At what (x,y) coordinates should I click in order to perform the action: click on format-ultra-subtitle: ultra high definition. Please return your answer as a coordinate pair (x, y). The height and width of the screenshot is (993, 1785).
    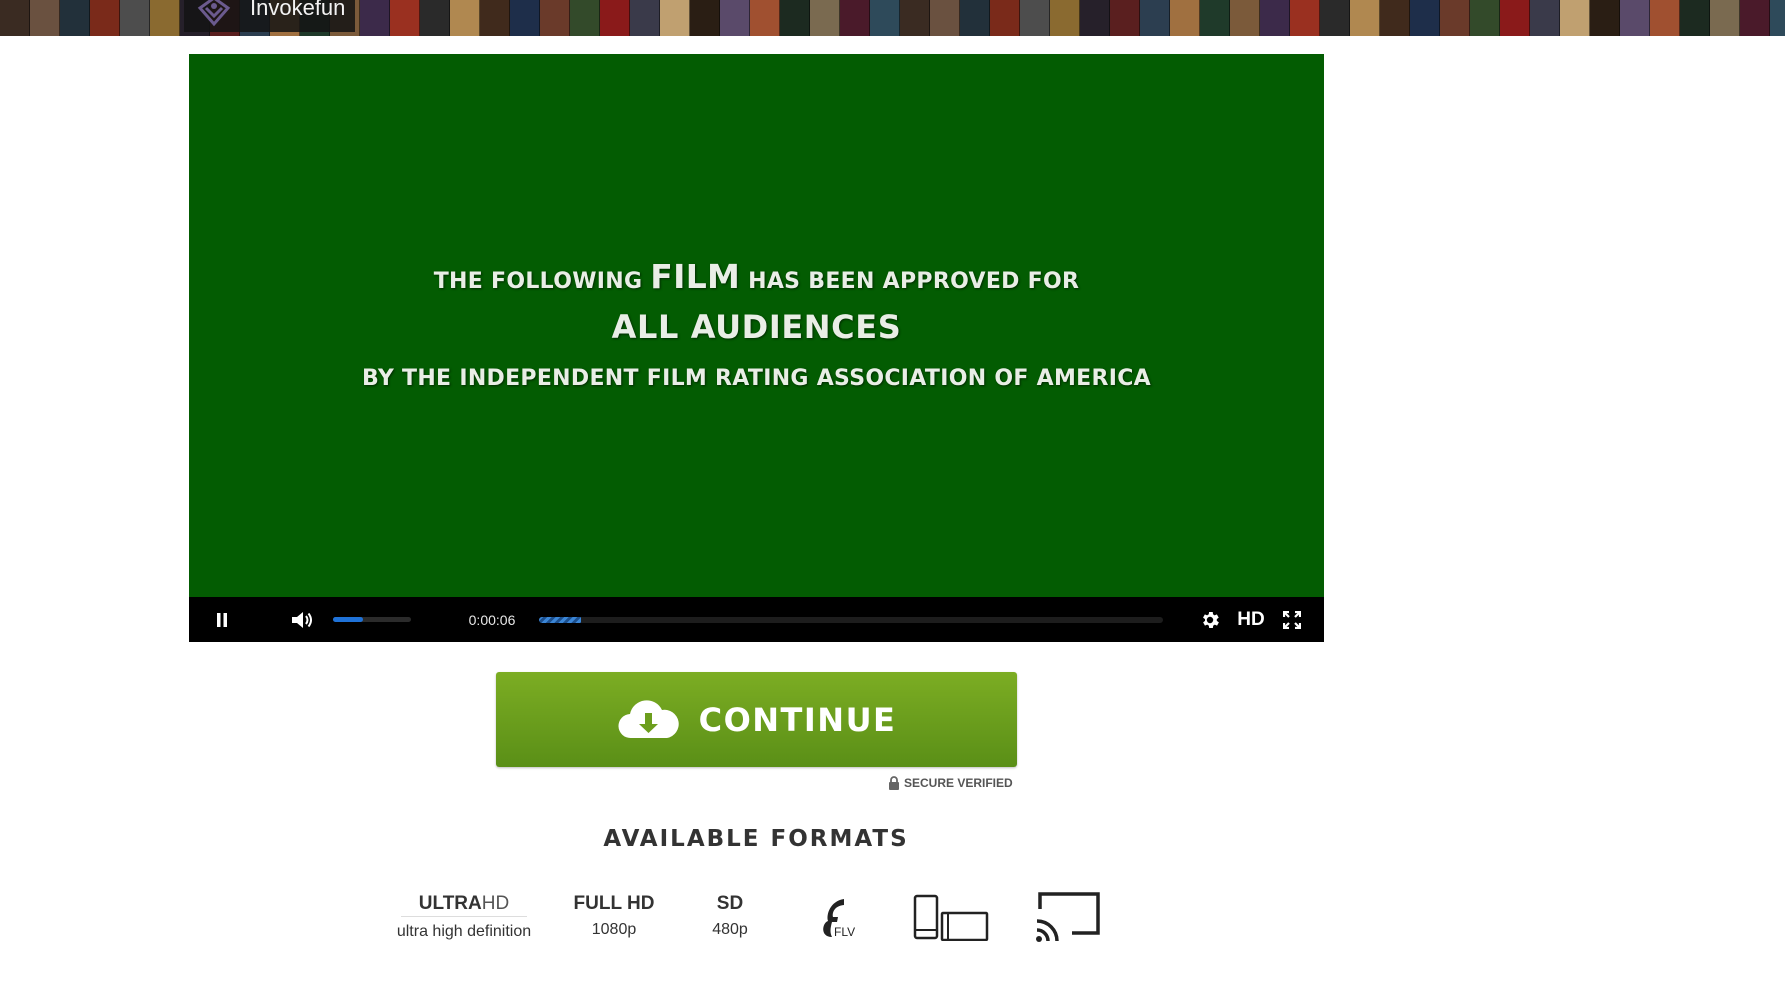
    Looking at the image, I should click on (464, 931).